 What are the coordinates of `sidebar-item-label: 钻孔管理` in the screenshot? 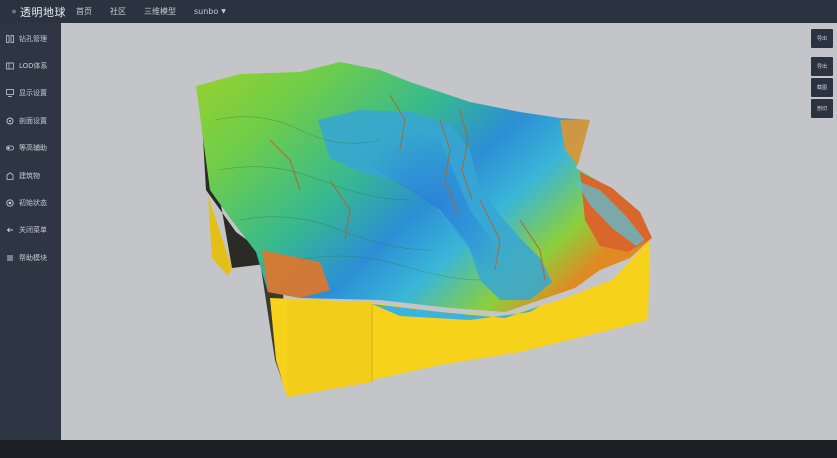 It's located at (33, 38).